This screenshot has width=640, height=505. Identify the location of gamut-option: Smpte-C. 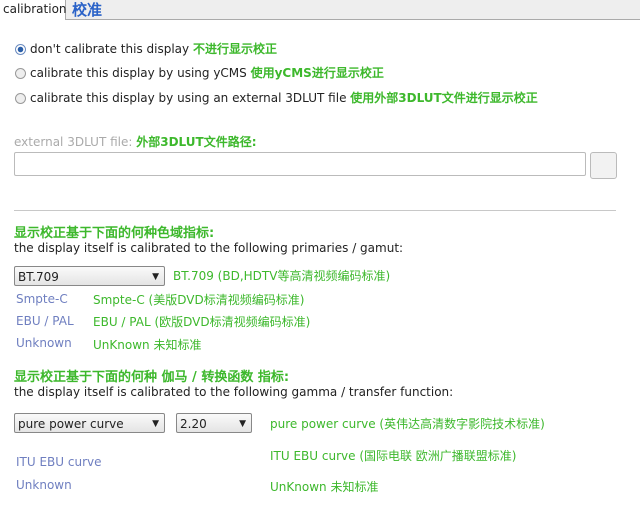
(42, 299).